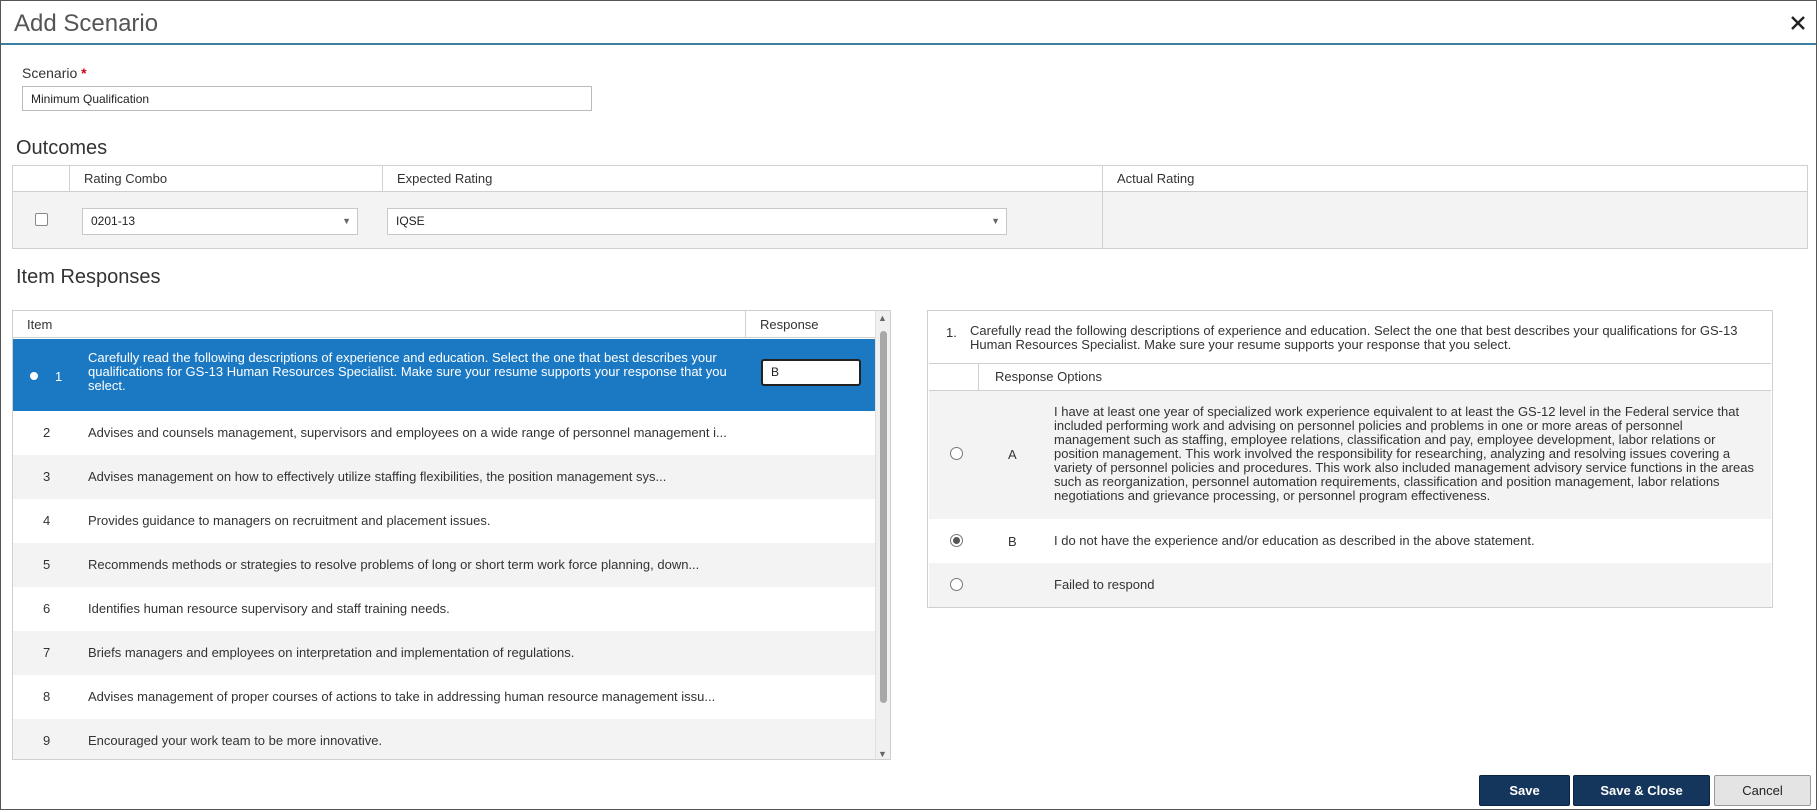 This screenshot has width=1817, height=810. What do you see at coordinates (1104, 584) in the screenshot?
I see `option-text: Failed to respond` at bounding box center [1104, 584].